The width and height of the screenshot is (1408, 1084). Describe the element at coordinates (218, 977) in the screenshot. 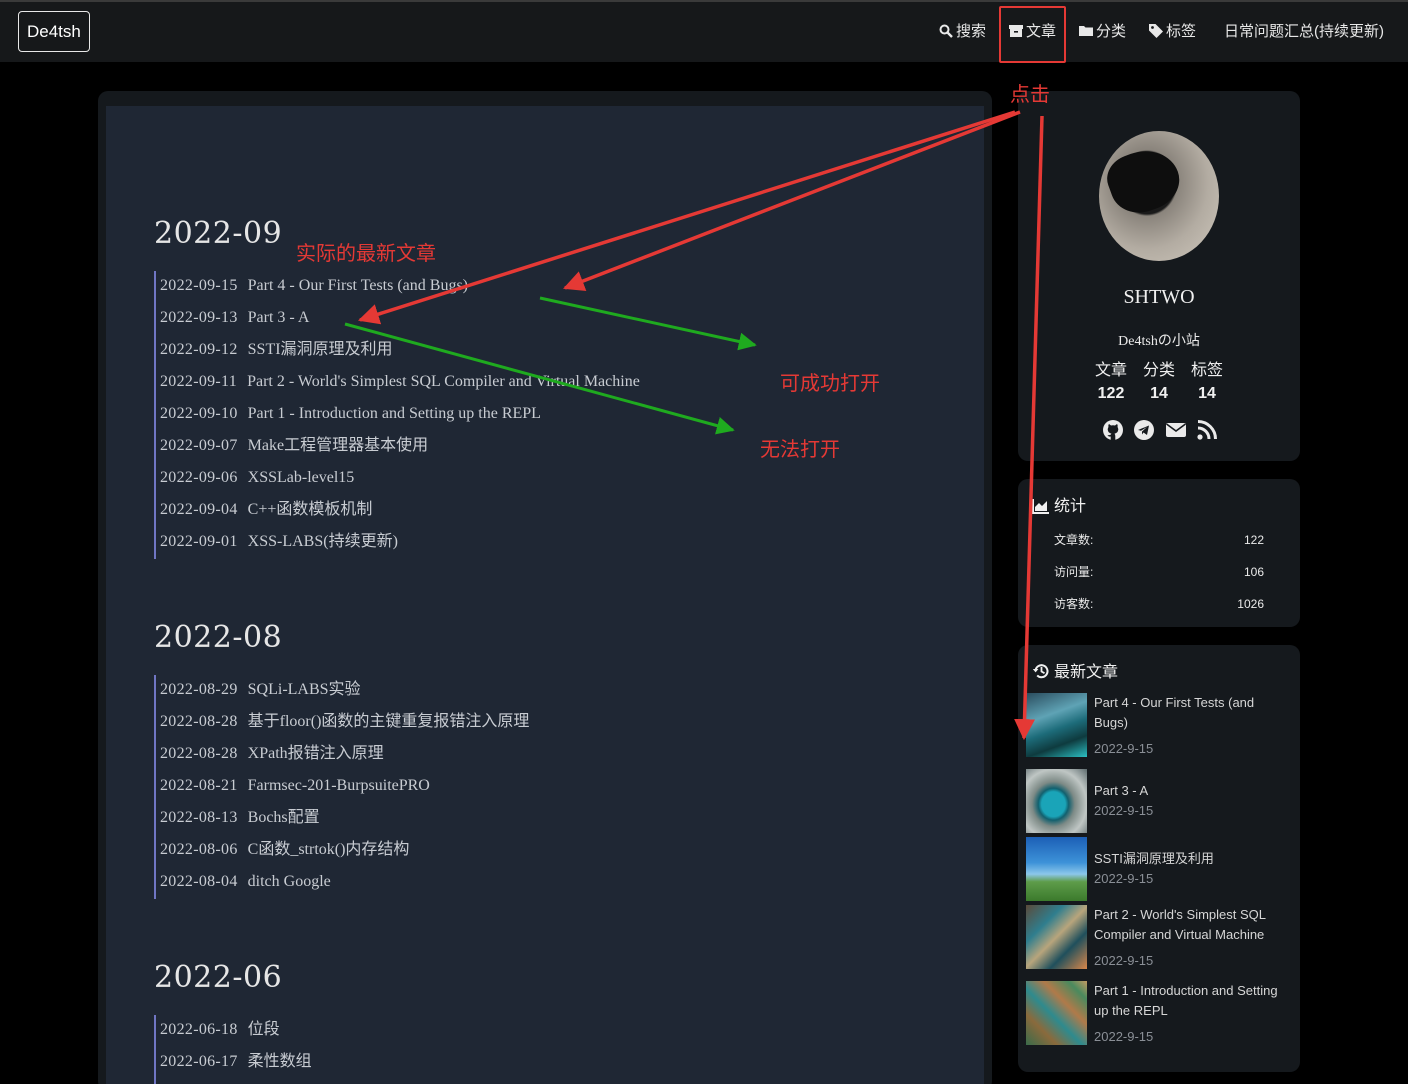

I see `archive-year-heading: 2022-06` at that location.